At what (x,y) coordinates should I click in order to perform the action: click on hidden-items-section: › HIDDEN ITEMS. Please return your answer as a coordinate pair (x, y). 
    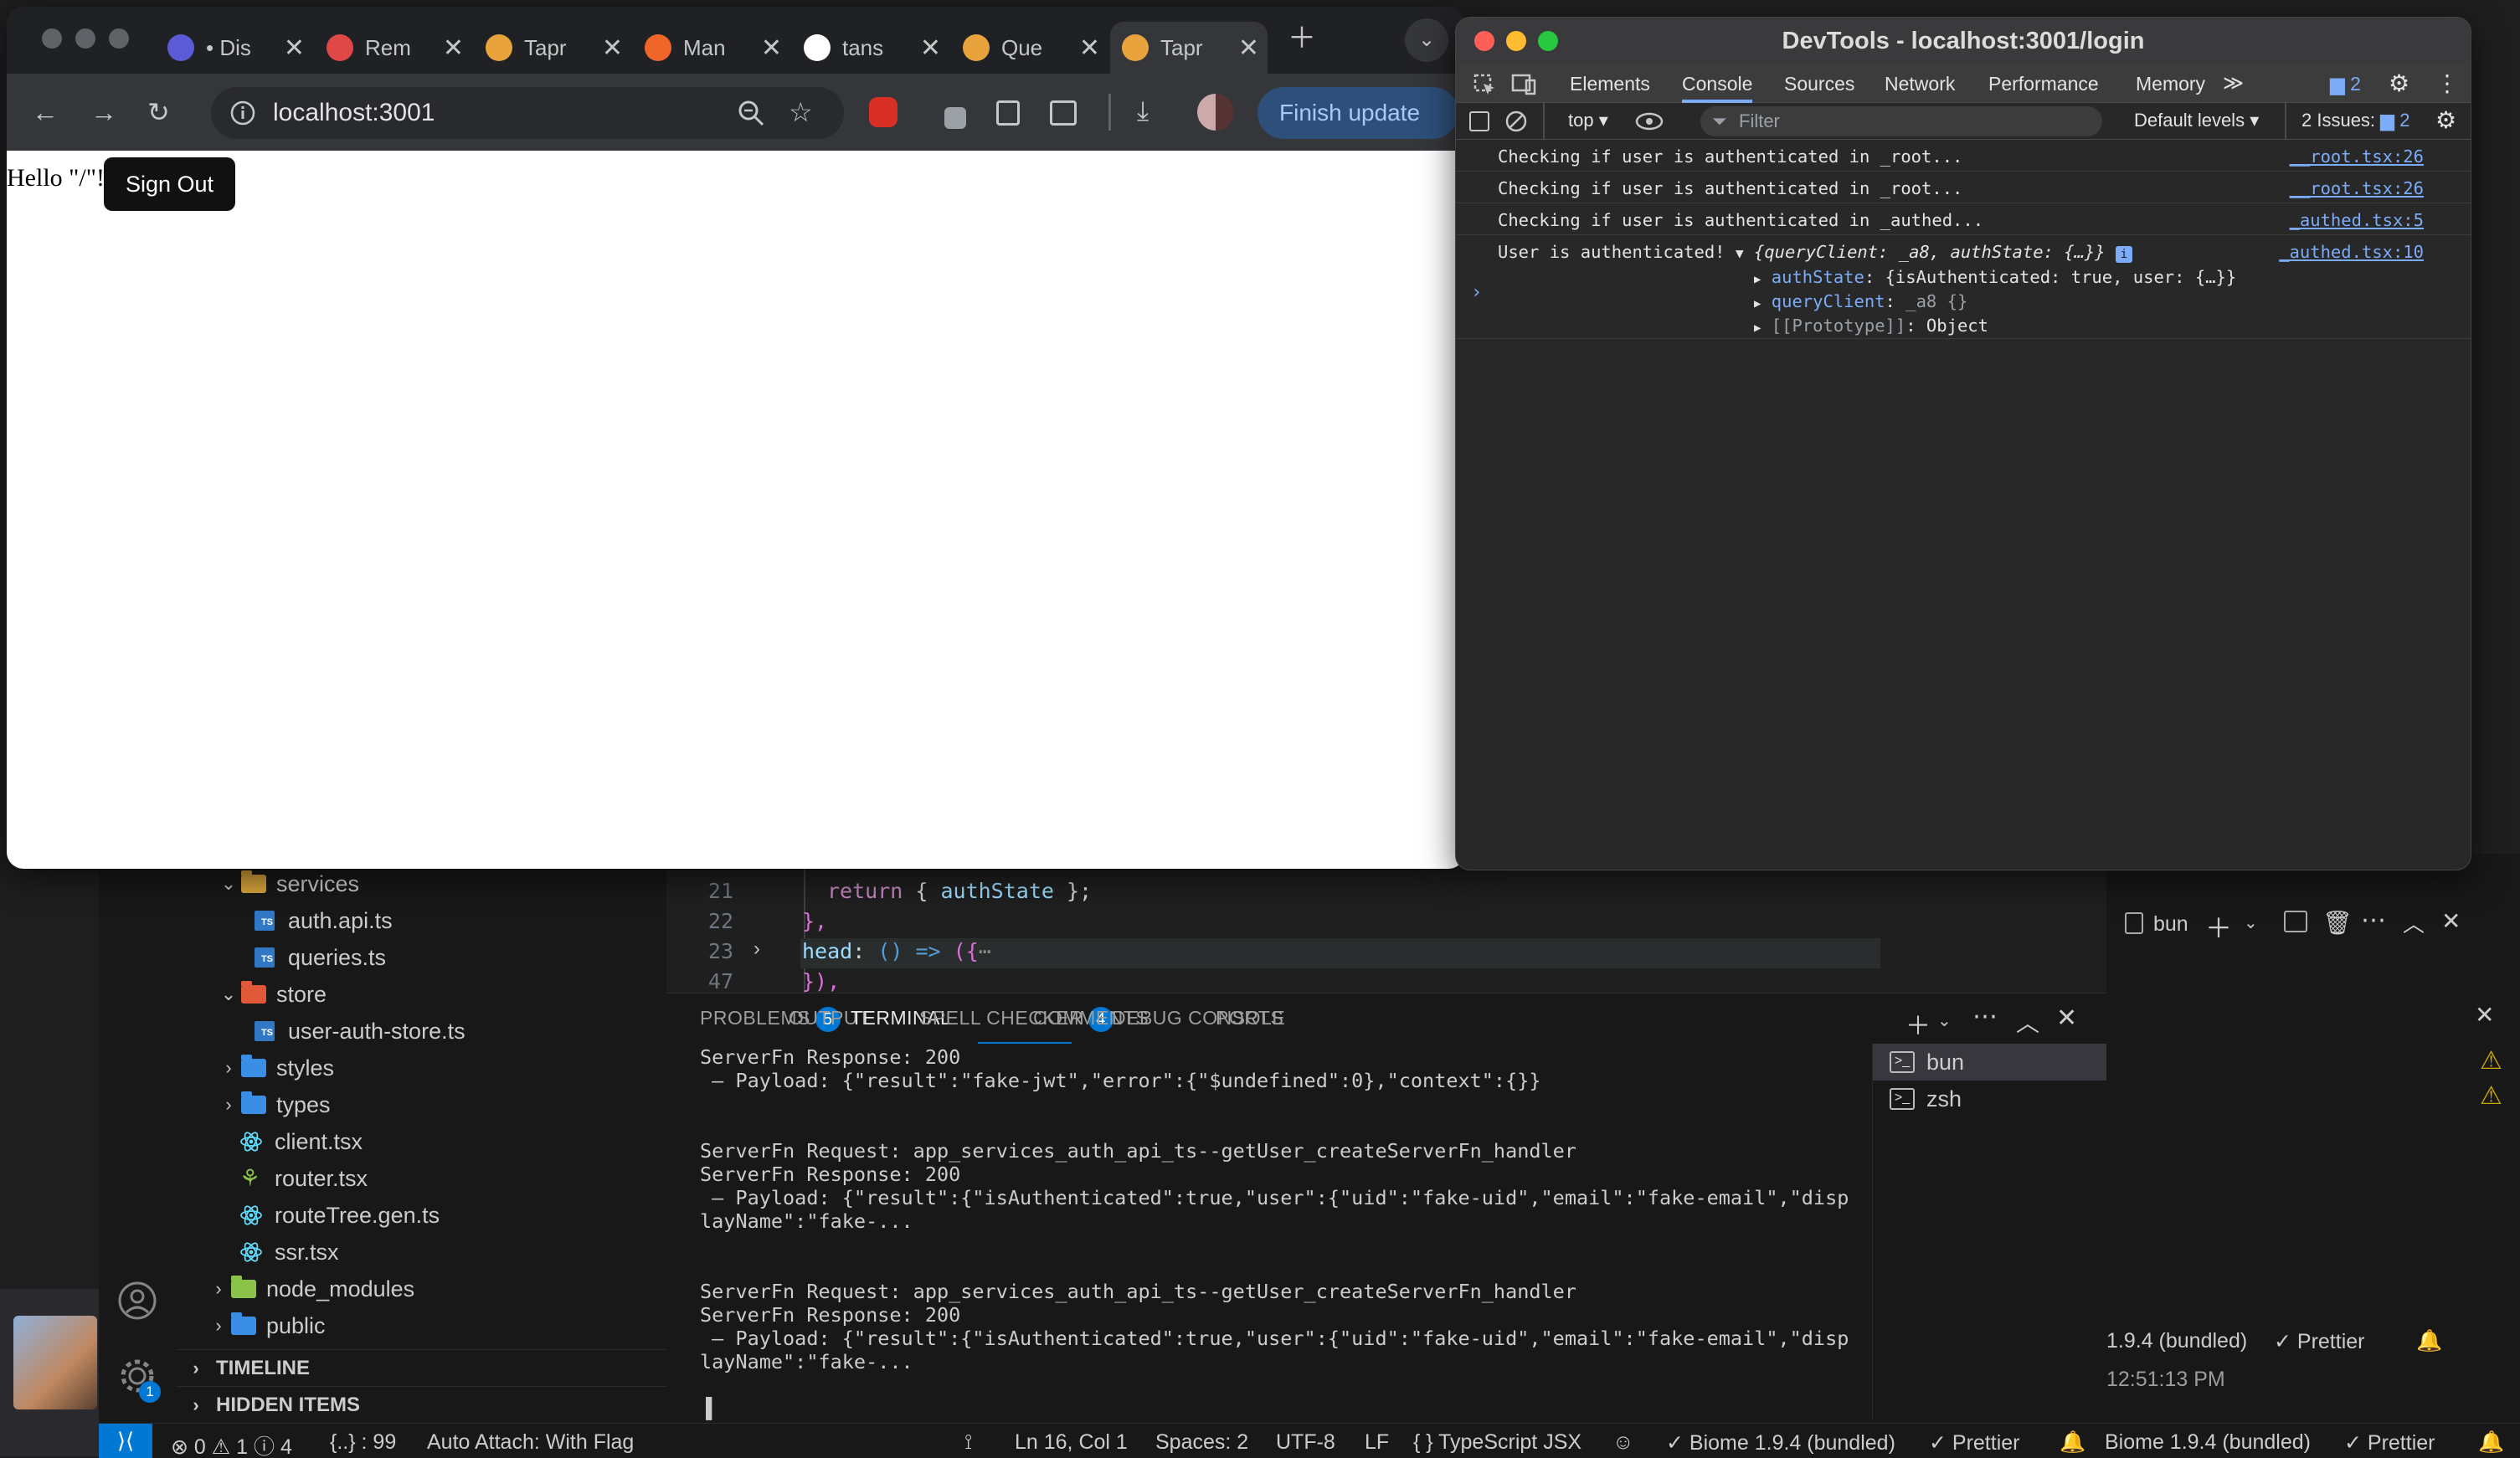
    Looking at the image, I should click on (421, 1404).